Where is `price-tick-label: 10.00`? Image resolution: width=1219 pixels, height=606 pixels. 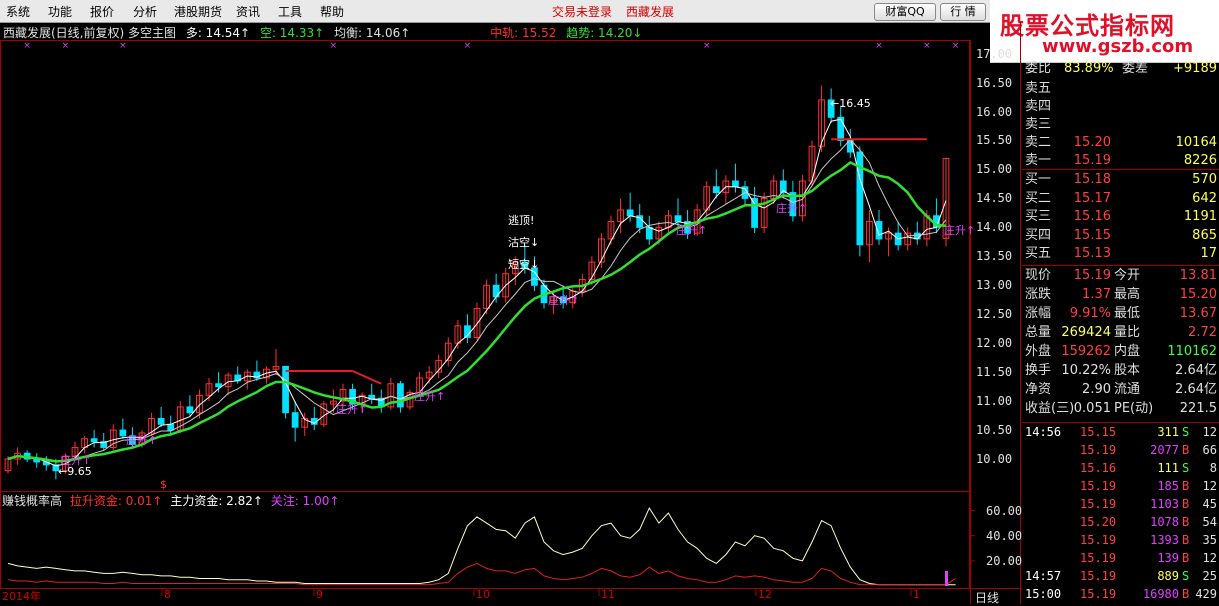
price-tick-label: 10.00 is located at coordinates (994, 459).